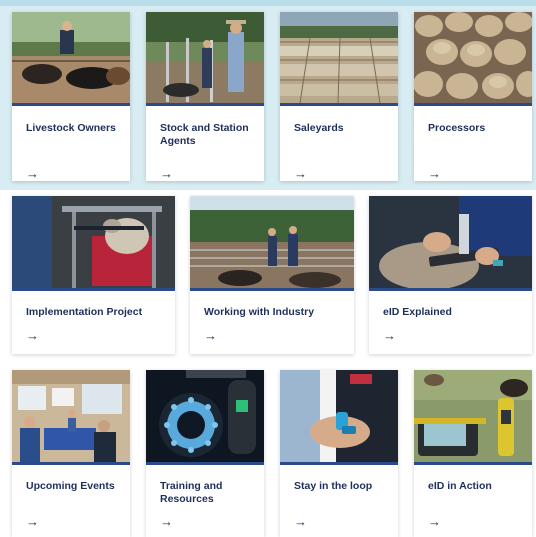 The width and height of the screenshot is (536, 537). What do you see at coordinates (70, 486) in the screenshot?
I see `card-title: Upcoming Events` at bounding box center [70, 486].